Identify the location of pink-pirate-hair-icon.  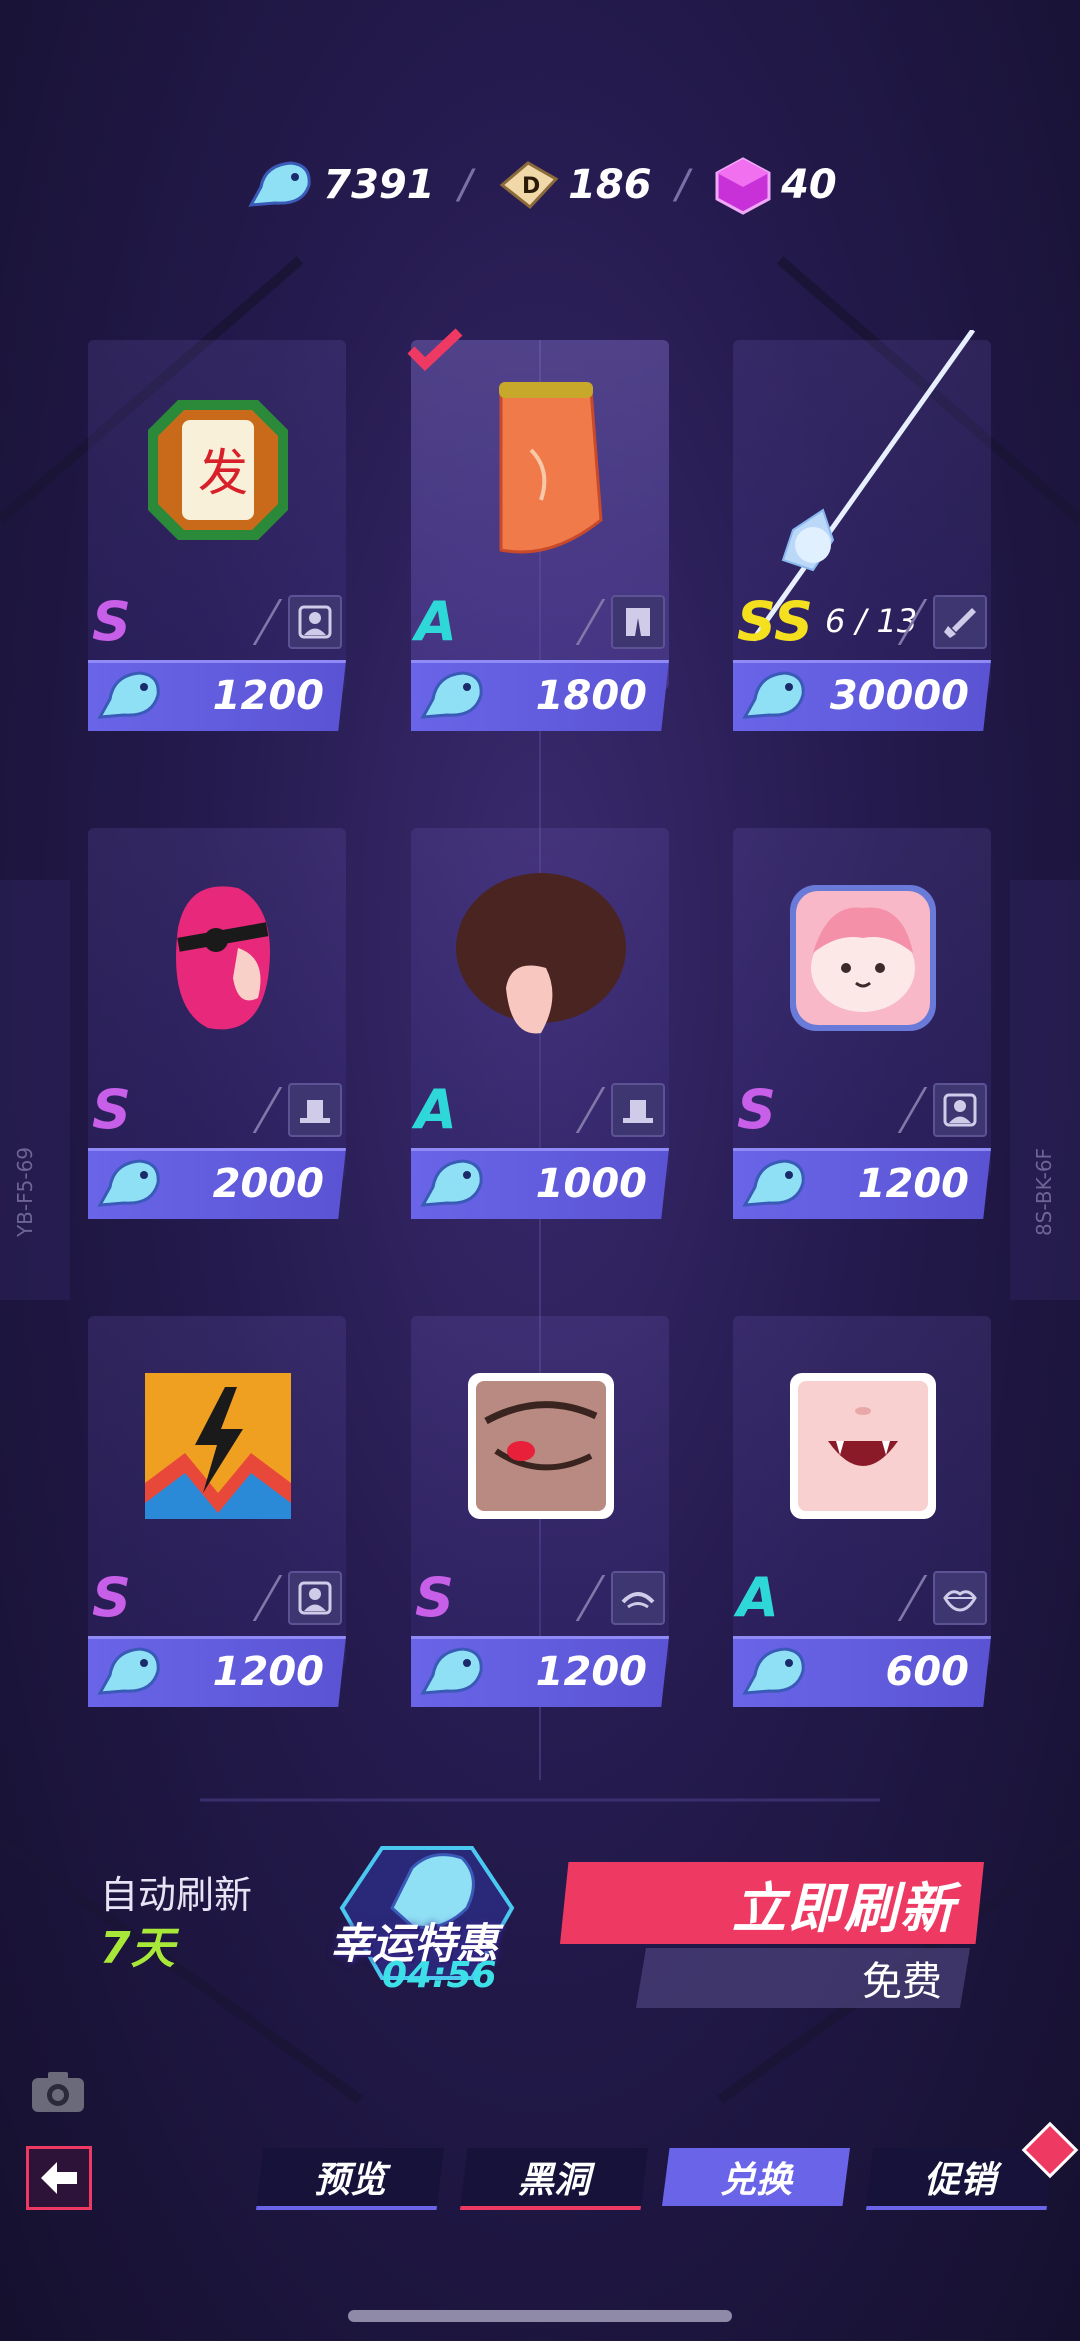
(218, 958).